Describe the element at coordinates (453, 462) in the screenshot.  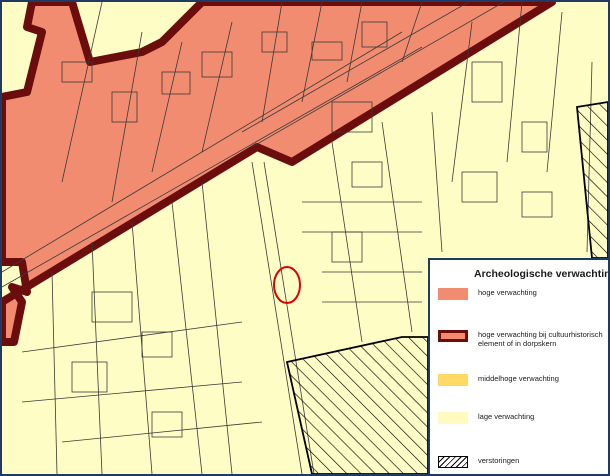
I see `legend-swatch-disturbance` at that location.